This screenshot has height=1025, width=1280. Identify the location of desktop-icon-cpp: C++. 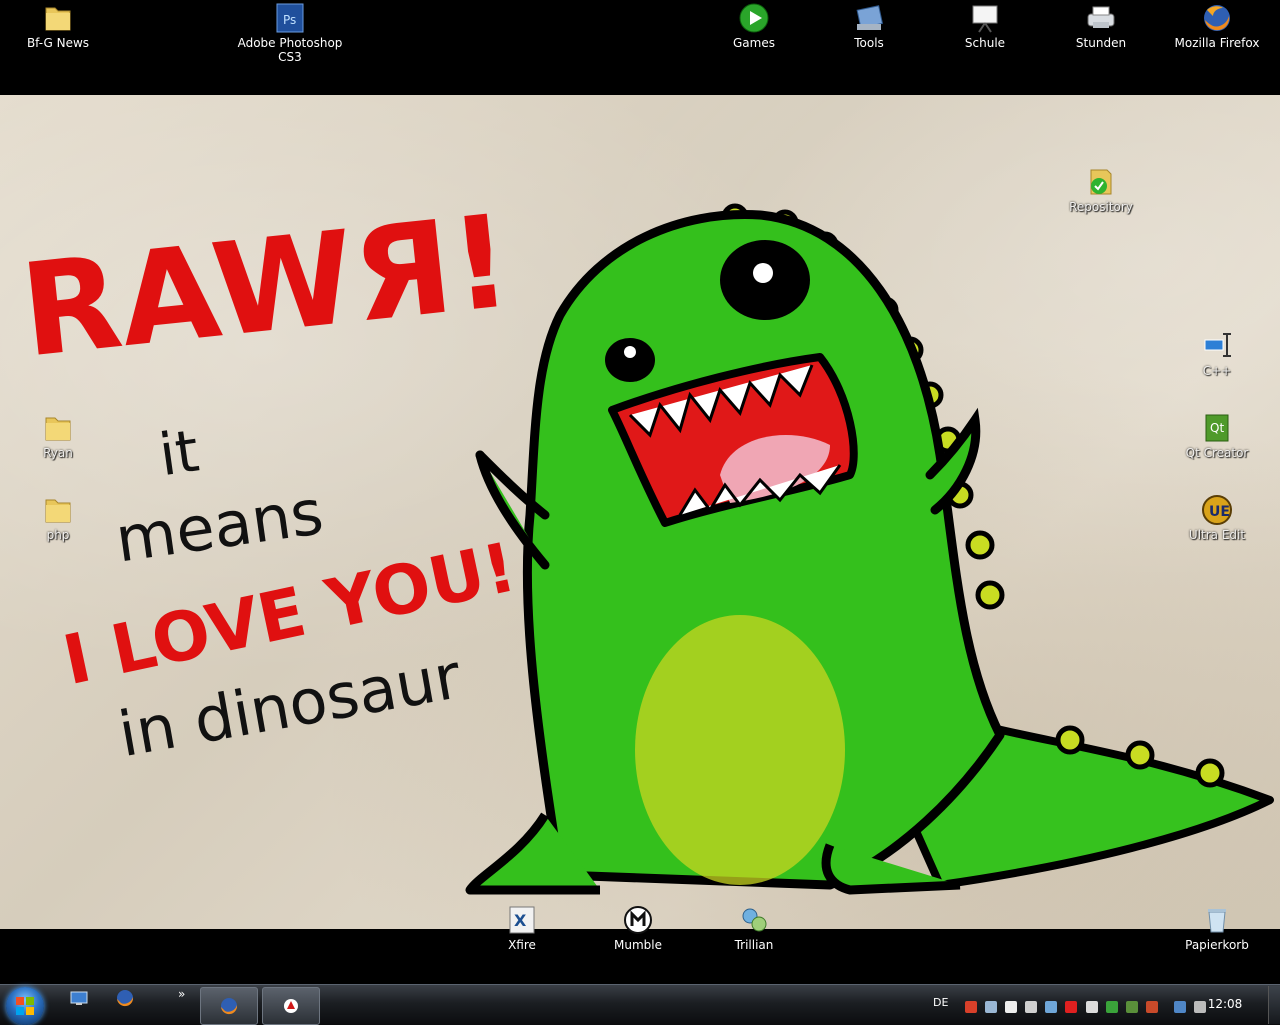
(1217, 354).